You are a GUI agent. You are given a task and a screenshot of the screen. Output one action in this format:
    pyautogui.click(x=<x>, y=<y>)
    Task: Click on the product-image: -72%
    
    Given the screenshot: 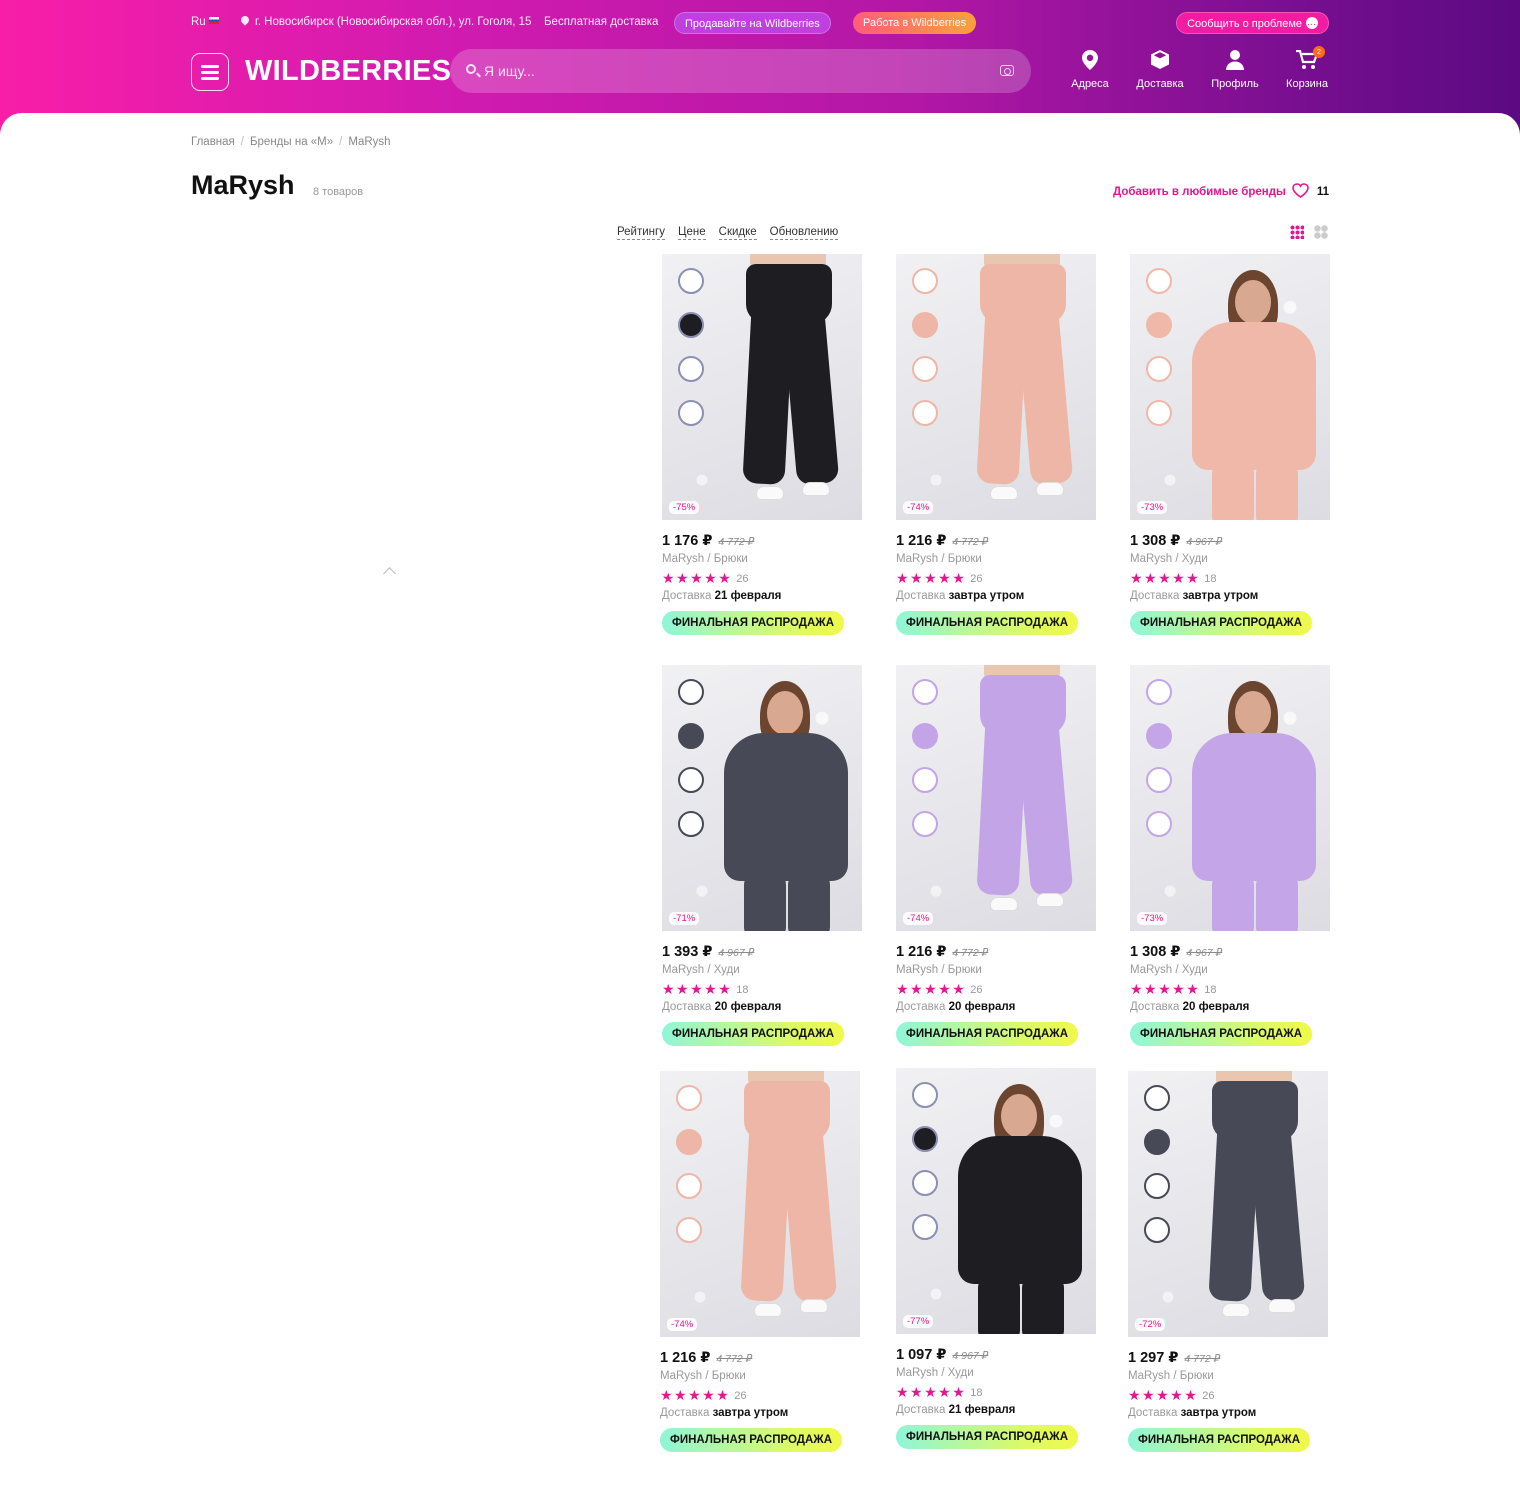 What is the action you would take?
    pyautogui.click(x=1228, y=1204)
    